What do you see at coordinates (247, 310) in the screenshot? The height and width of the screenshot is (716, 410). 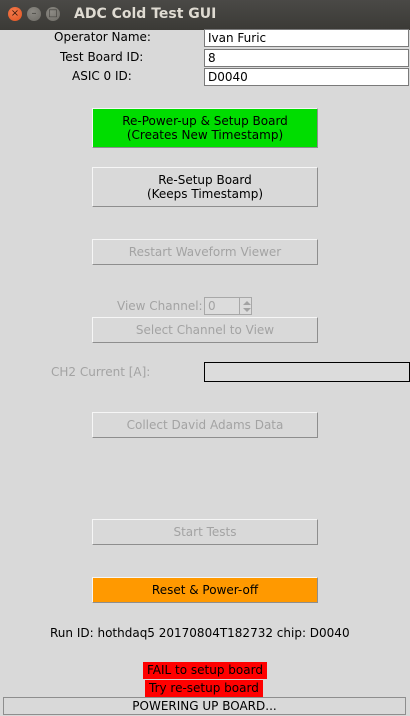 I see `chevron-down-icon` at bounding box center [247, 310].